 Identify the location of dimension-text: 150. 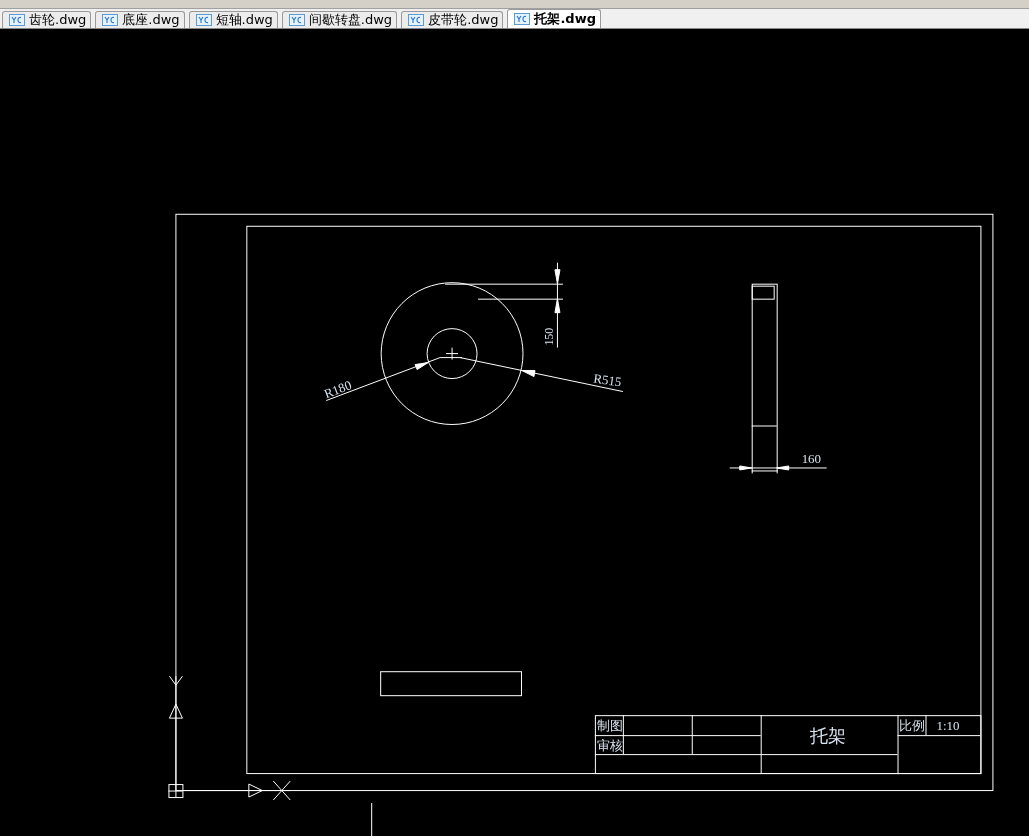
(548, 336).